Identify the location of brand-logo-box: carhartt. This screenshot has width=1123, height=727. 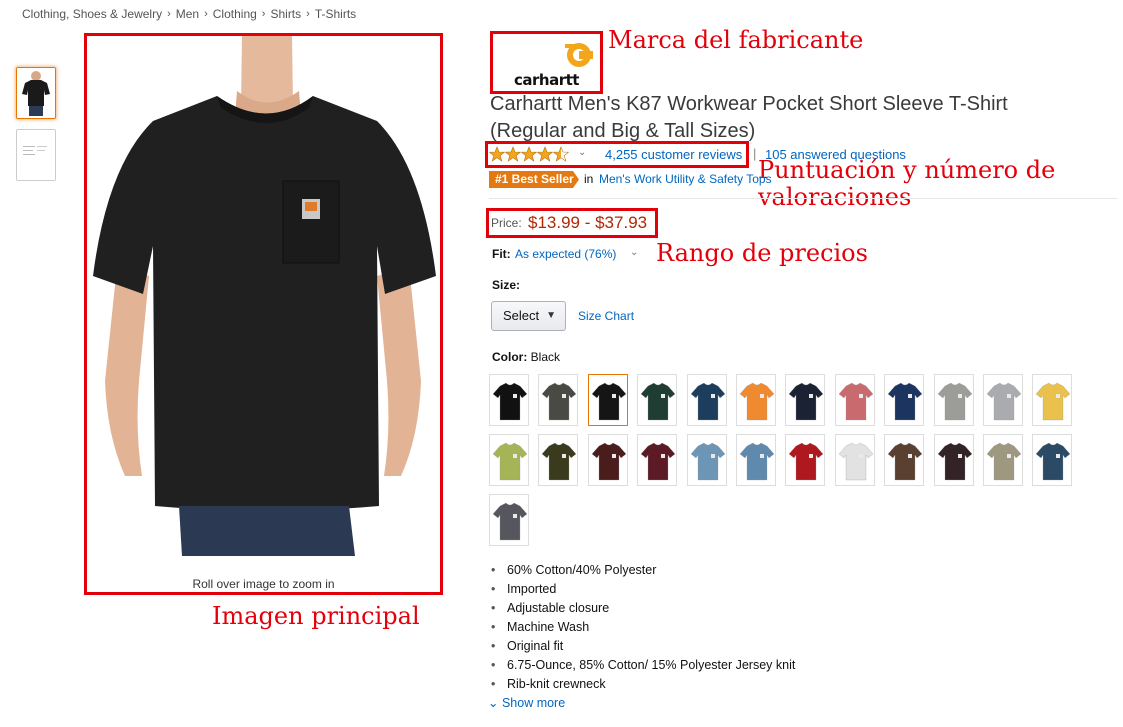
(546, 62).